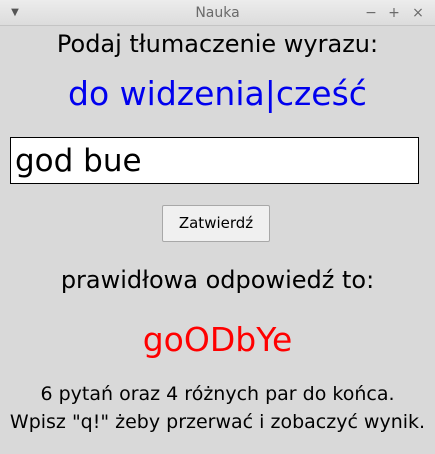 Image resolution: width=435 pixels, height=454 pixels. I want to click on submit-button: Zatwierdź, so click(216, 223).